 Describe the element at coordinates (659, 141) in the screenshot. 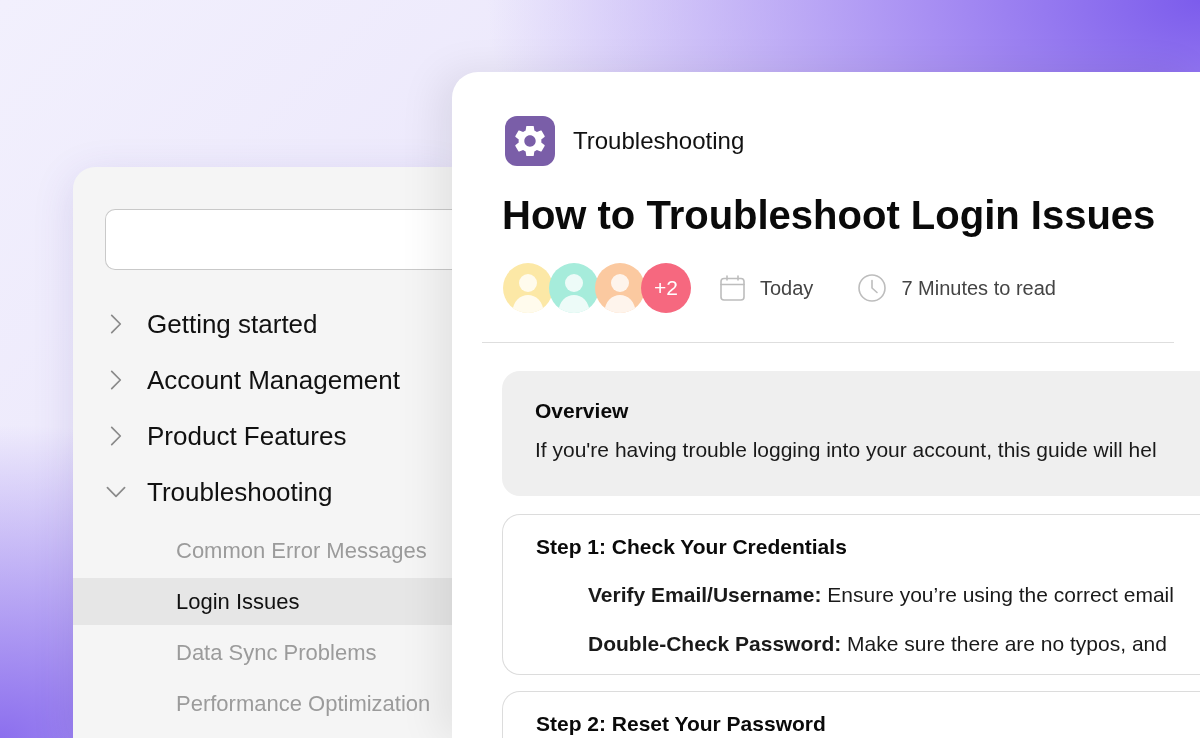

I see `category-label: Troubleshooting` at that location.